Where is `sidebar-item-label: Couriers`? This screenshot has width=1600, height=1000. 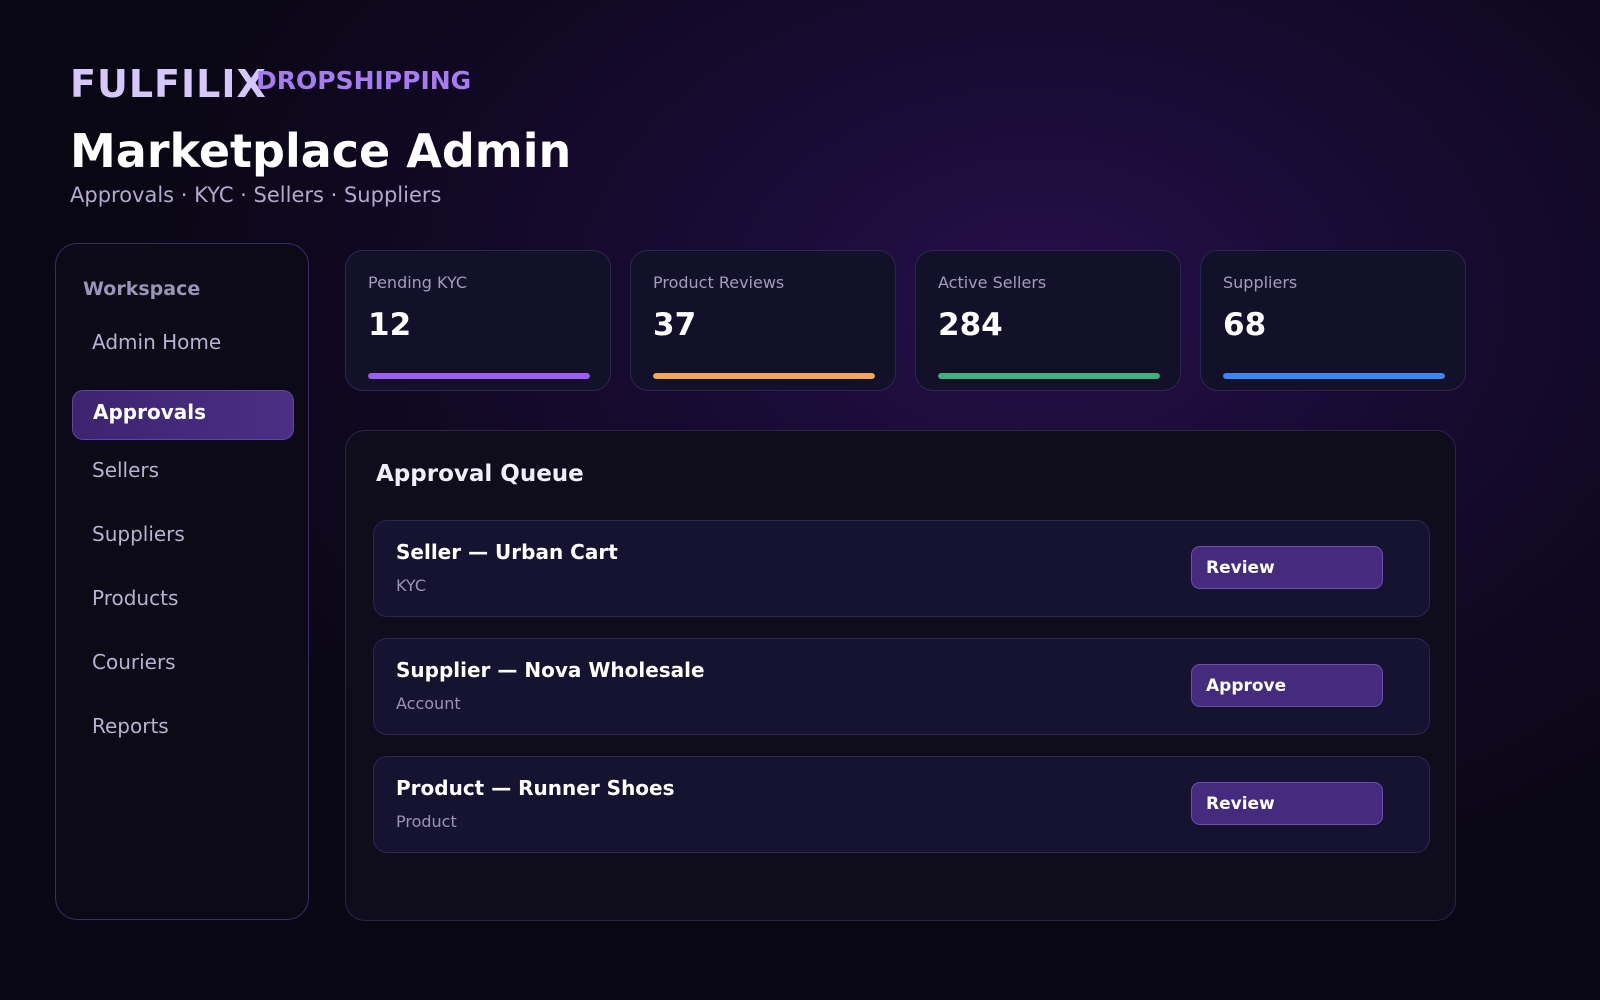
sidebar-item-label: Couriers is located at coordinates (134, 662).